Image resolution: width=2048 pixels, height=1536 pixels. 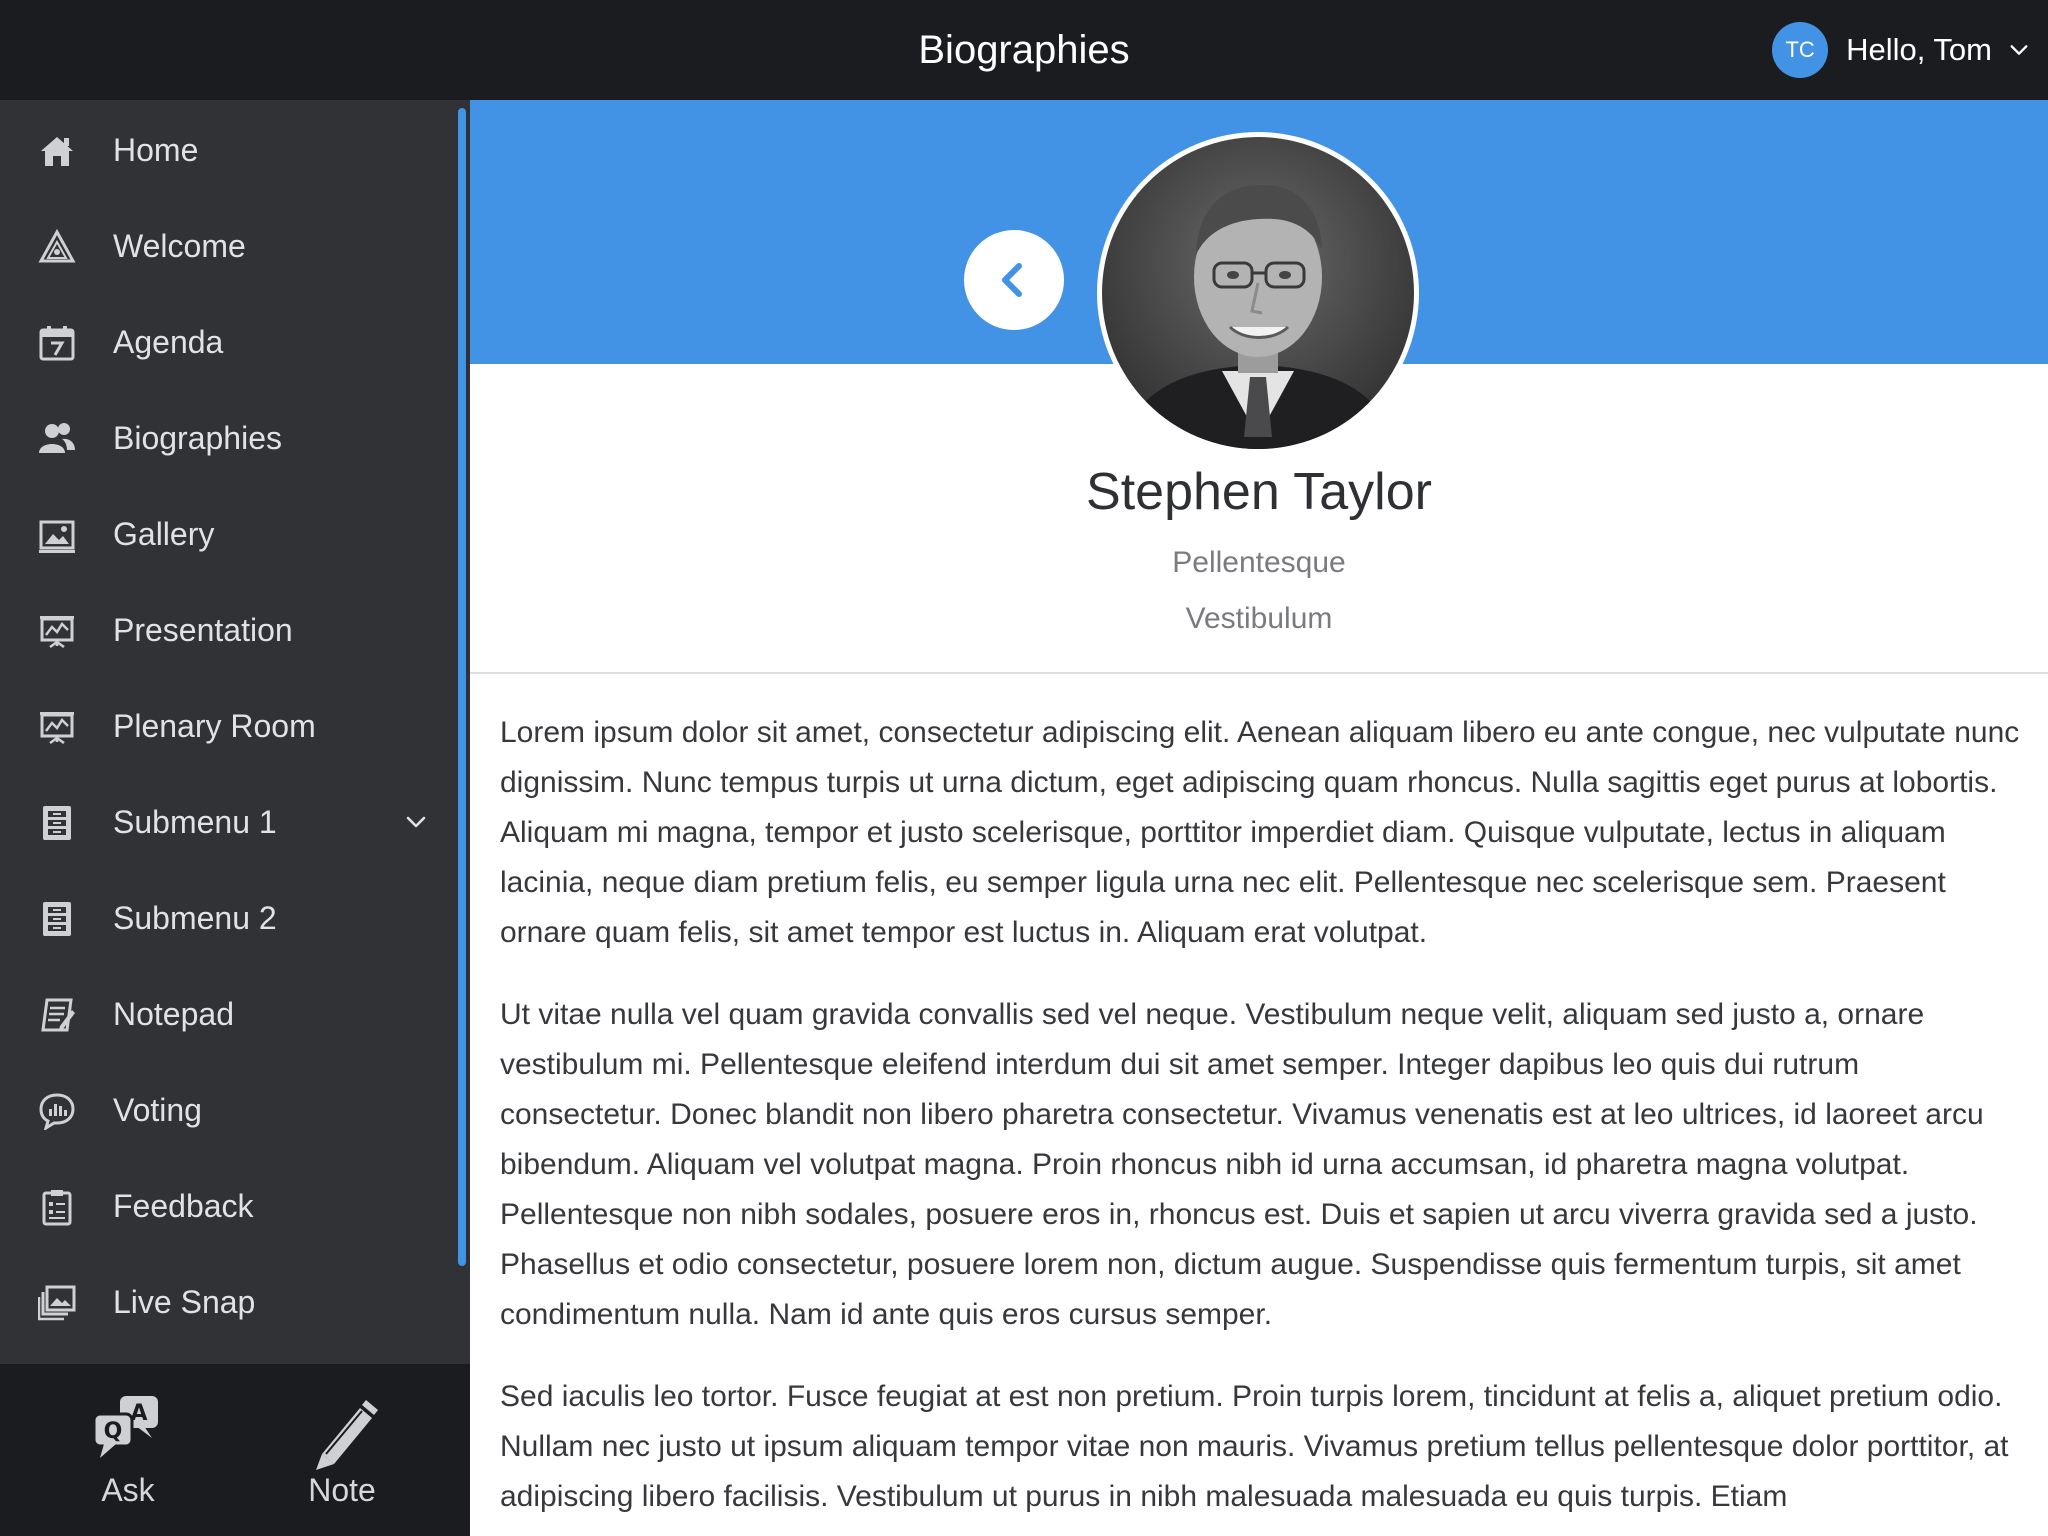 I want to click on sidebar-item-plenary-room: Plenary Room, so click(x=230, y=726).